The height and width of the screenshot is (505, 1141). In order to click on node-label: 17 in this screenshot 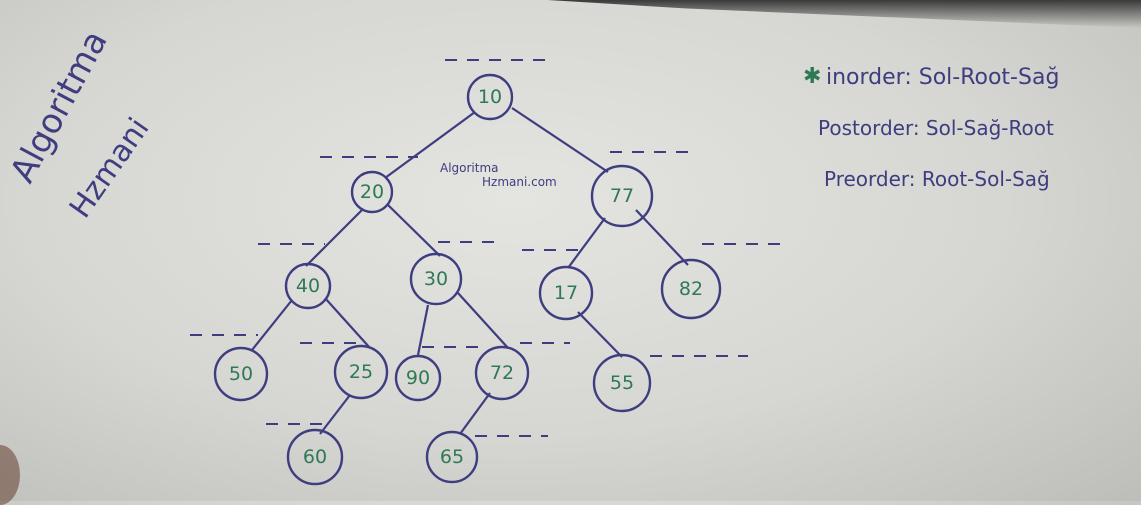, I will do `click(566, 293)`.